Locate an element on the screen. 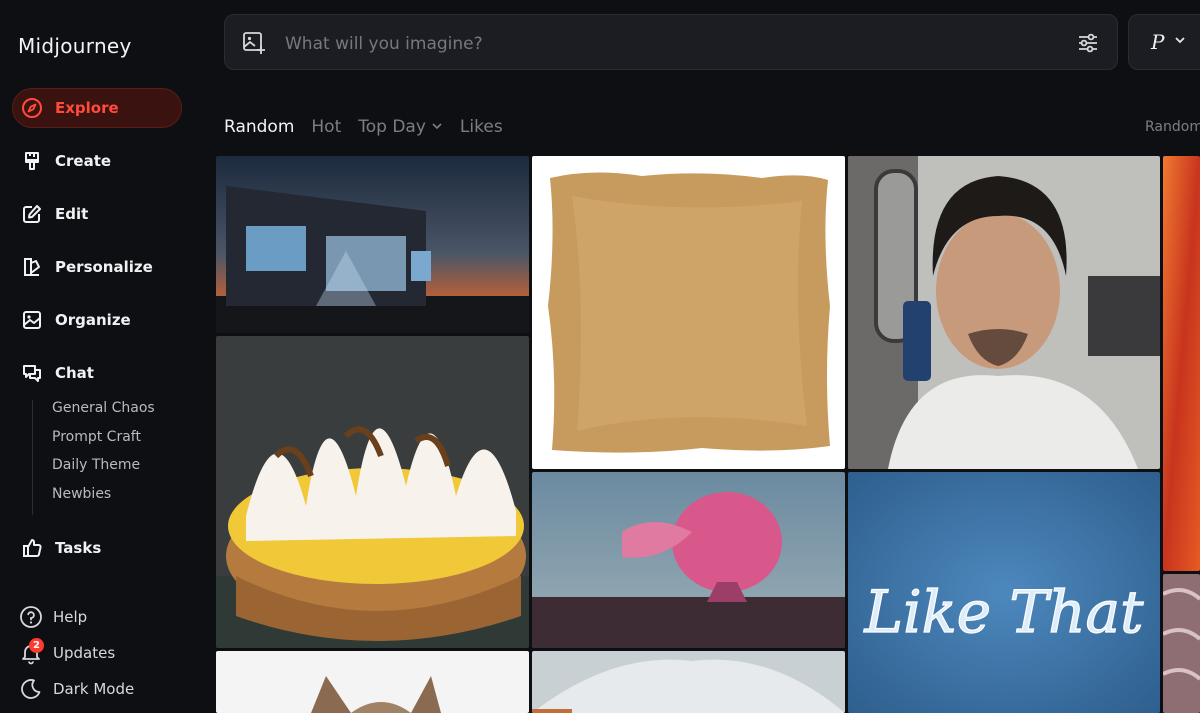 The image size is (1200, 713). add-image-icon is located at coordinates (254, 45).